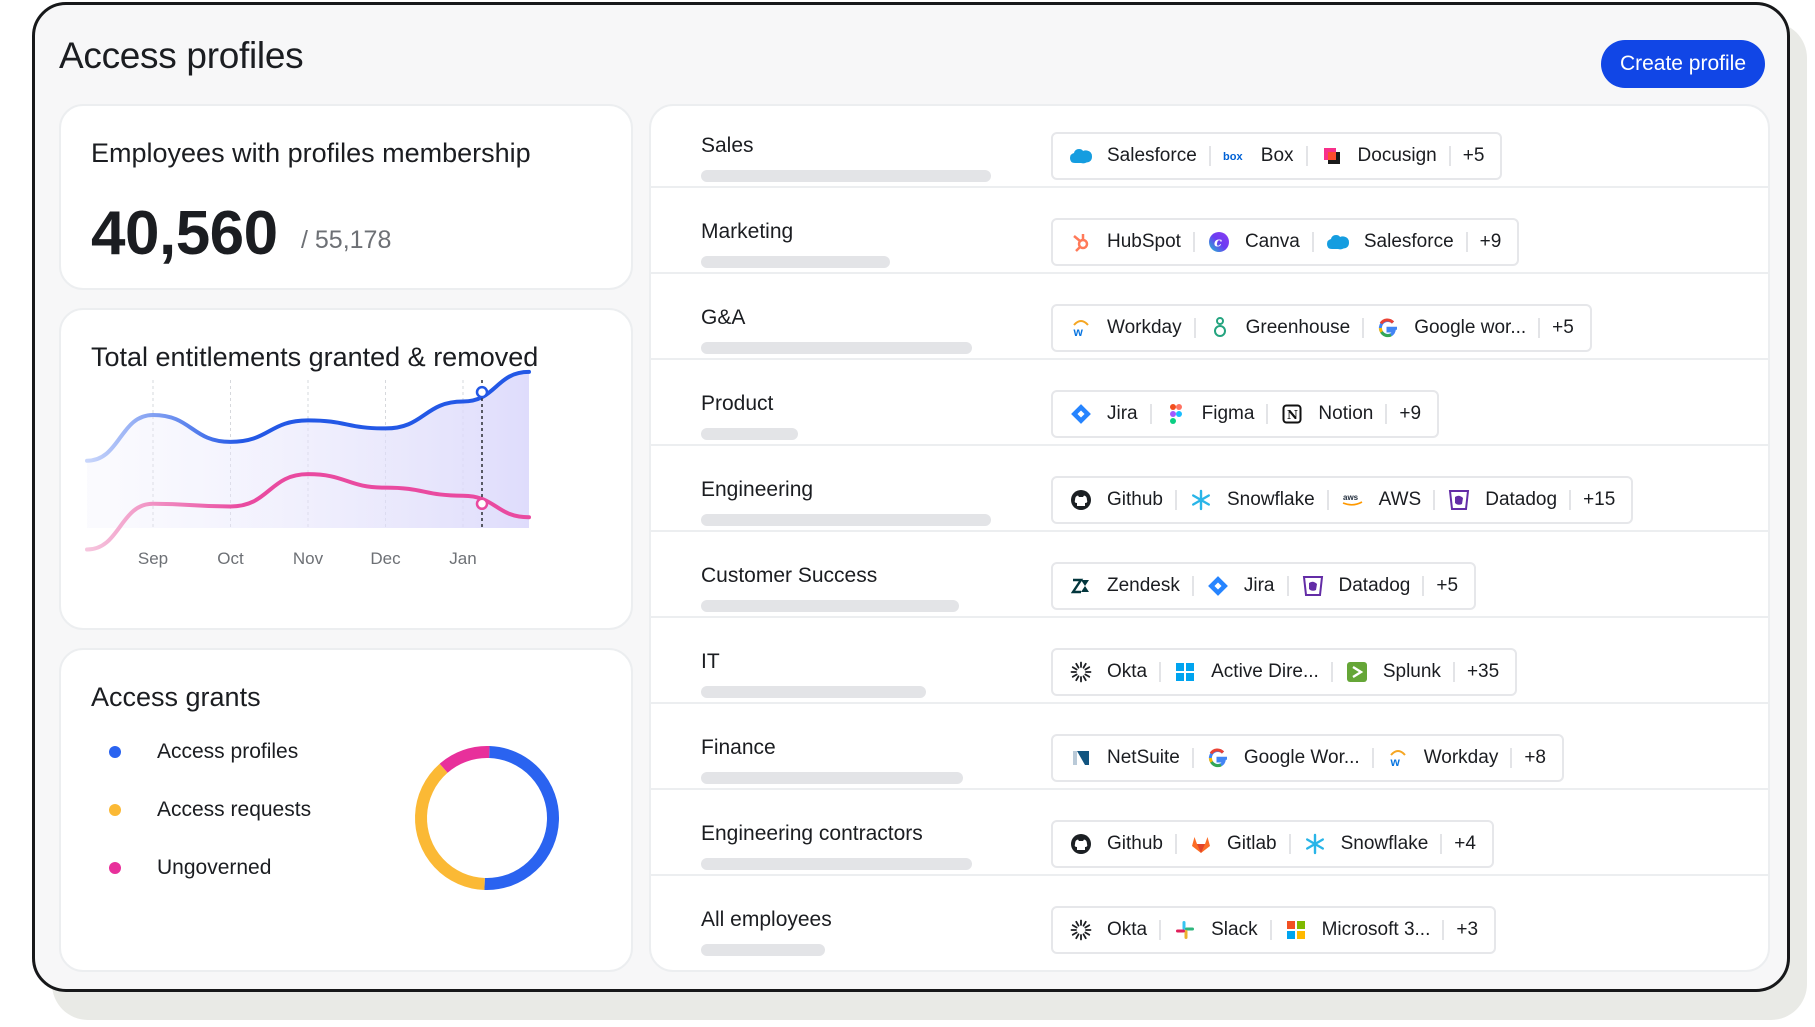  Describe the element at coordinates (1233, 844) in the screenshot. I see `app-chip: Gitlab` at that location.